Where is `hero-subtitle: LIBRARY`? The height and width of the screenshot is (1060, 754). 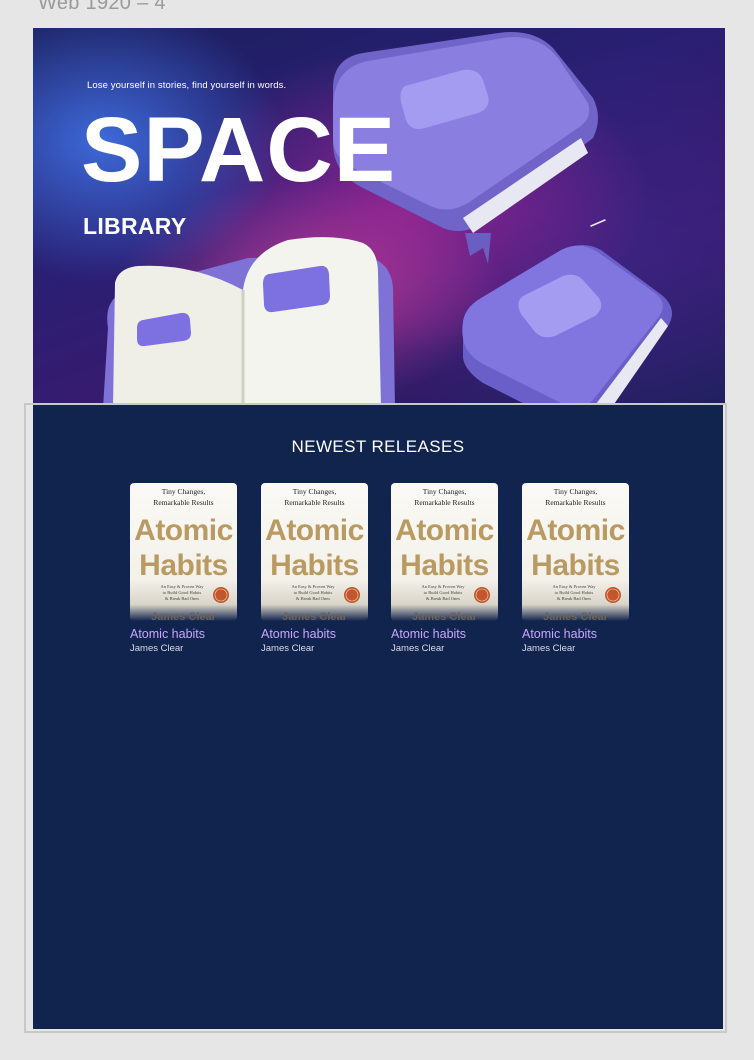 hero-subtitle: LIBRARY is located at coordinates (135, 226).